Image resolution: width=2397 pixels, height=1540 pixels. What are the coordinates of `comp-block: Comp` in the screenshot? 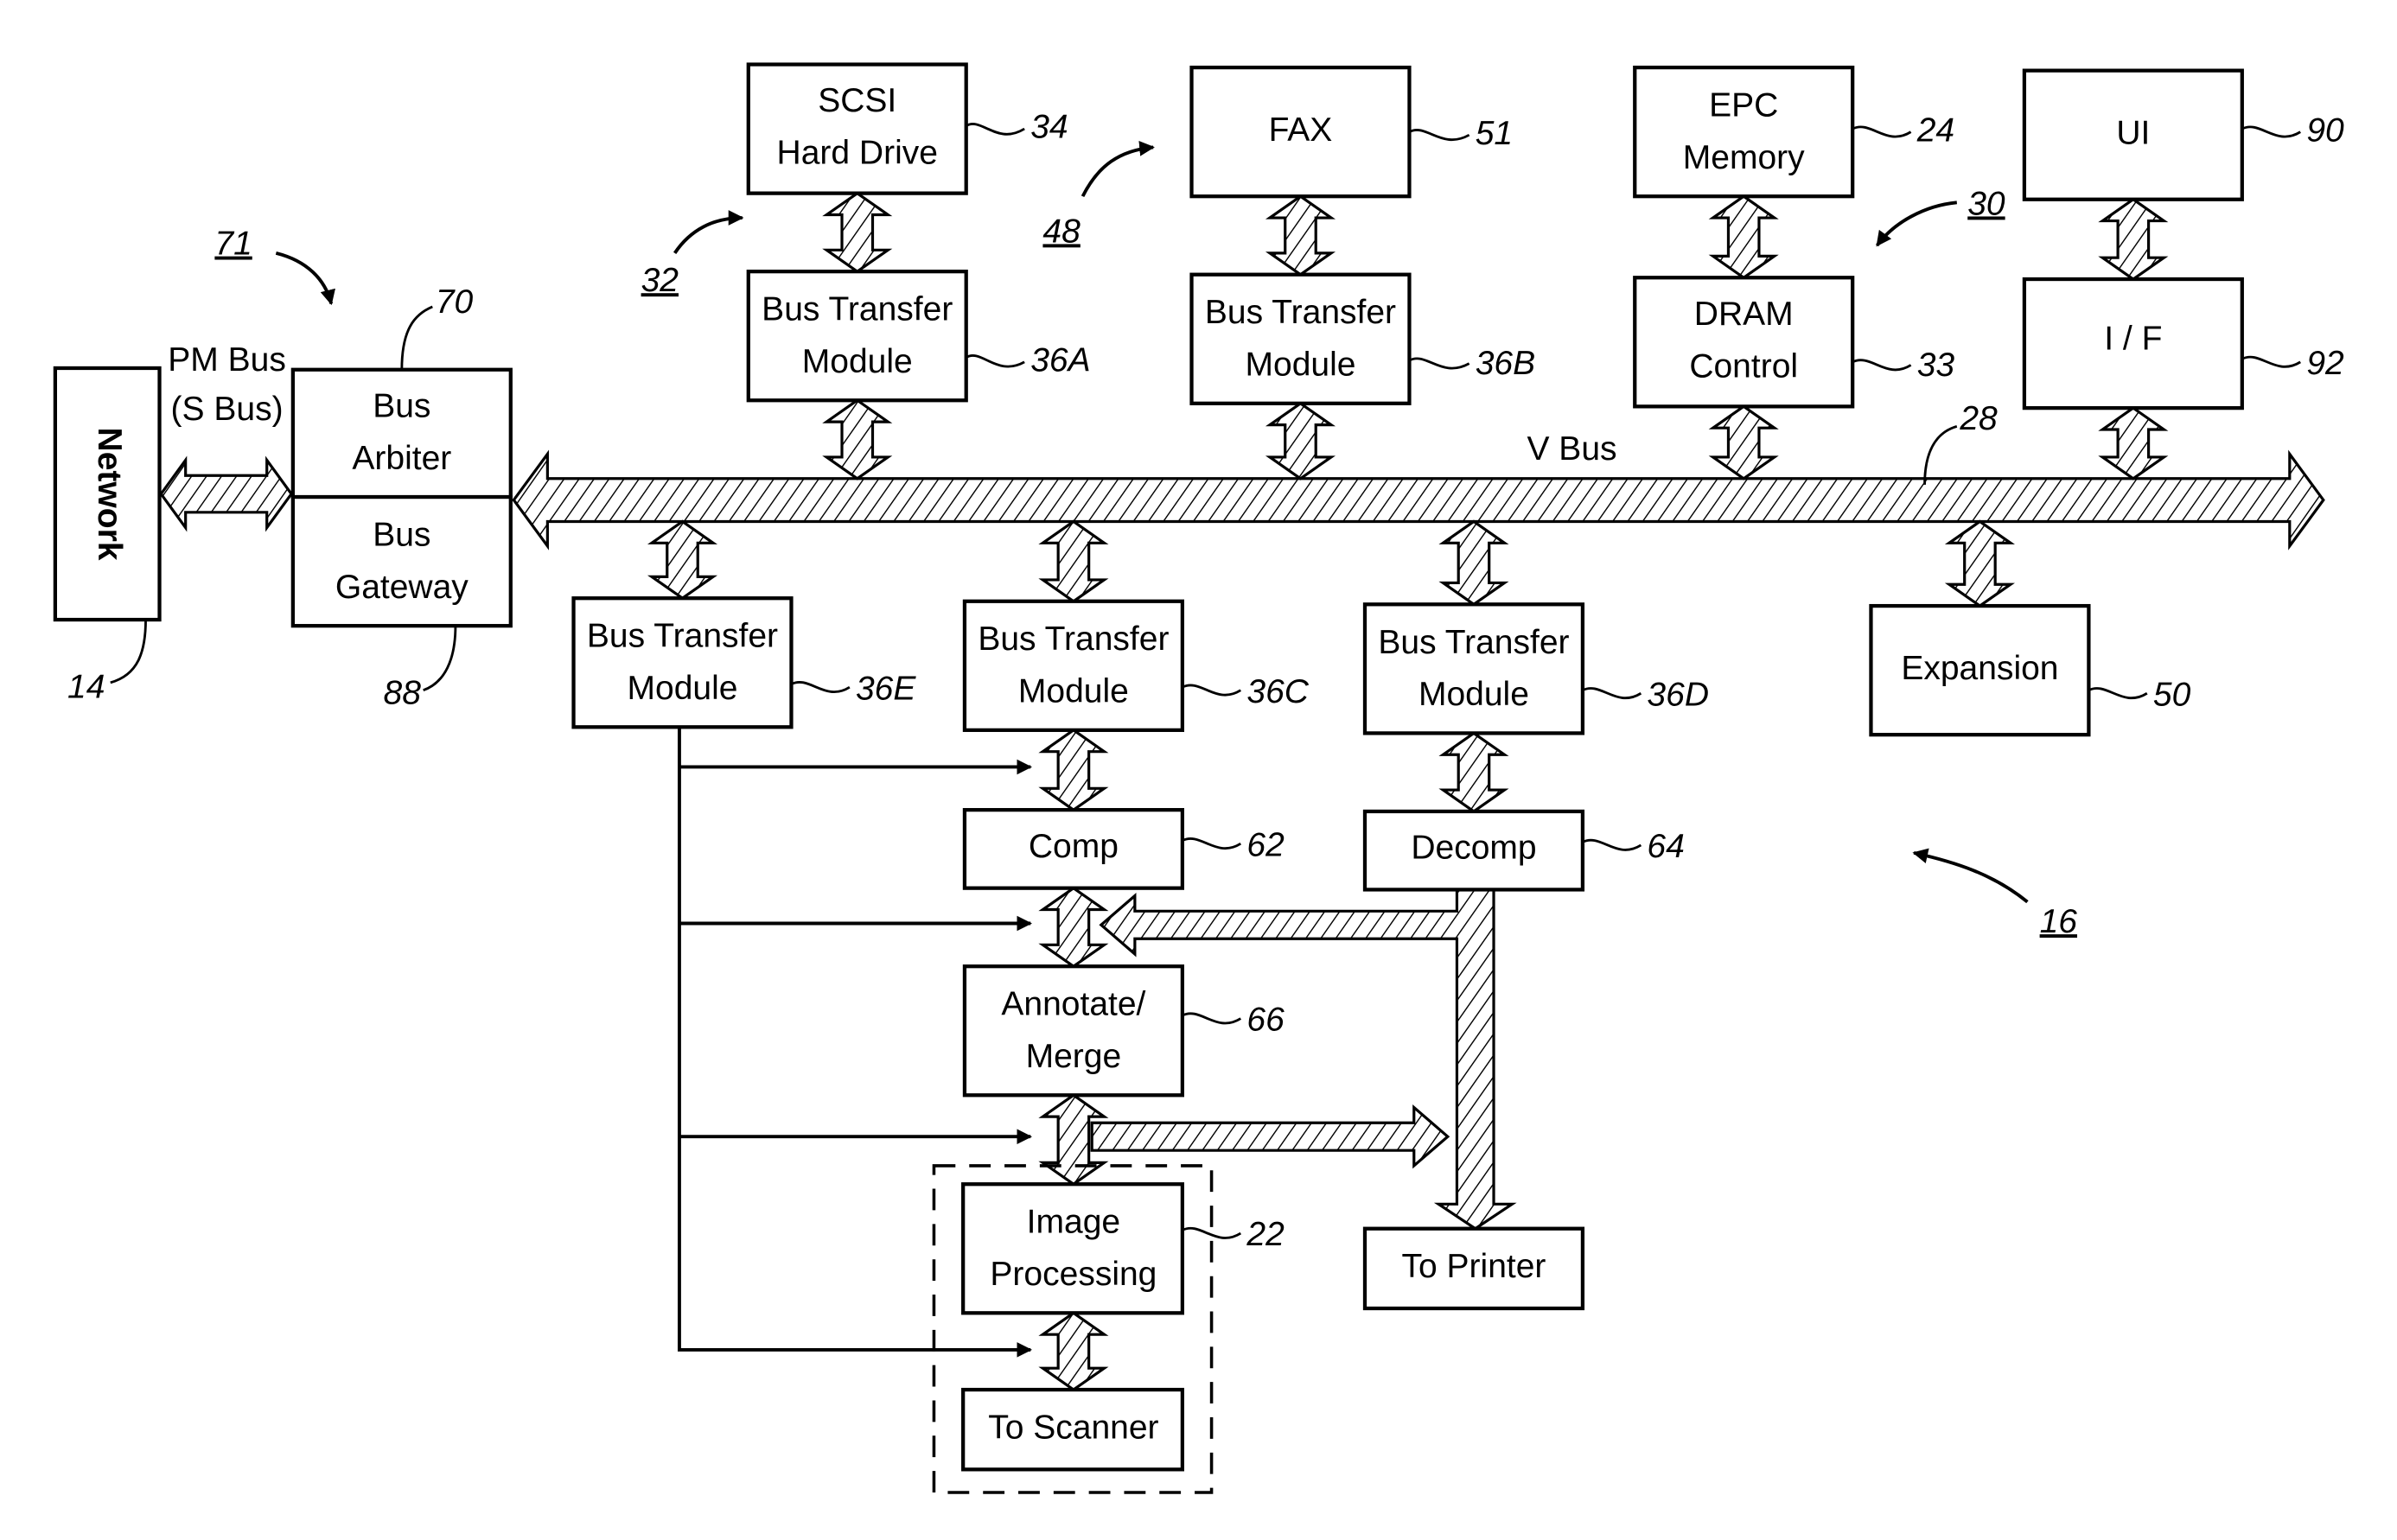 It's located at (1074, 849).